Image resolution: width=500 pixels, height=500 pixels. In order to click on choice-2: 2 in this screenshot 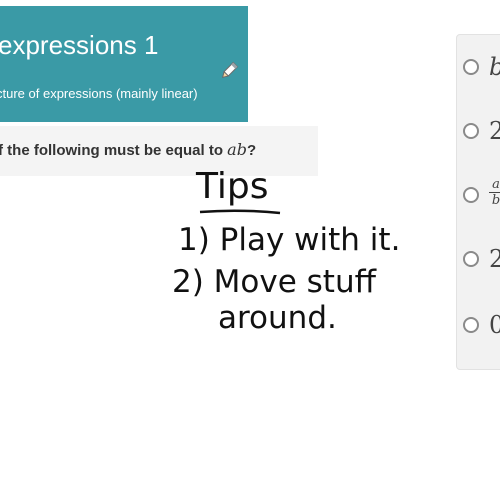, I will do `click(478, 133)`.